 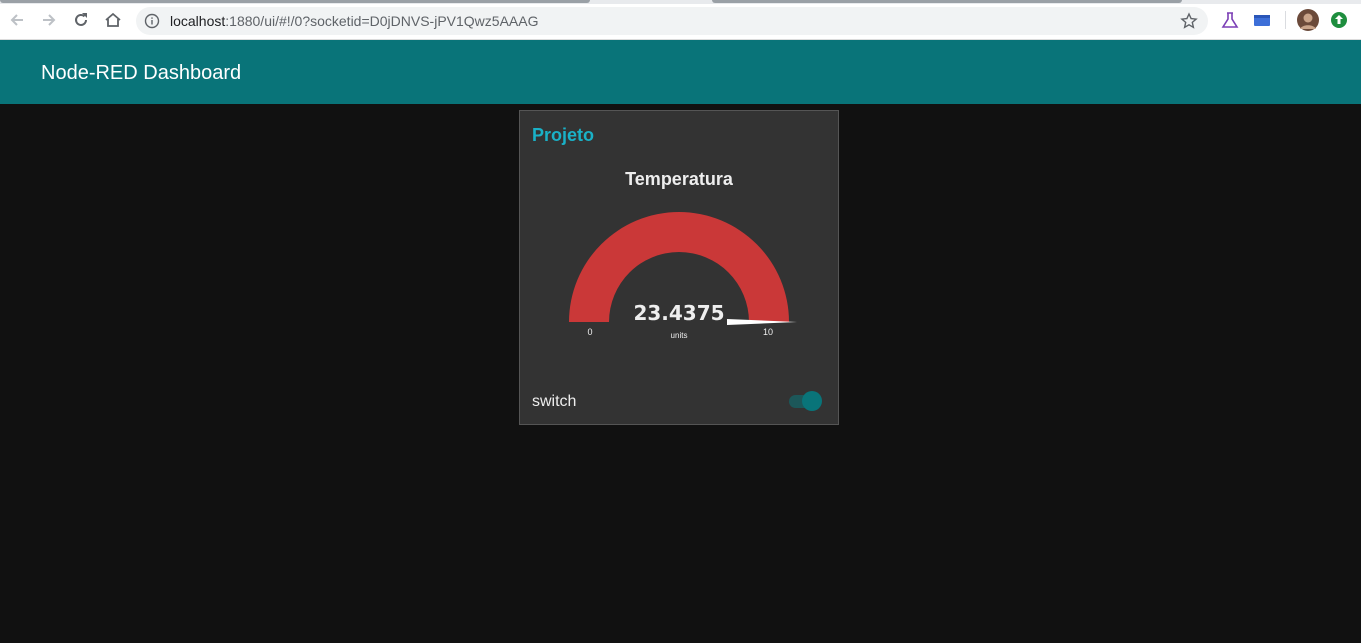 I want to click on url-host: localhost, so click(x=198, y=21).